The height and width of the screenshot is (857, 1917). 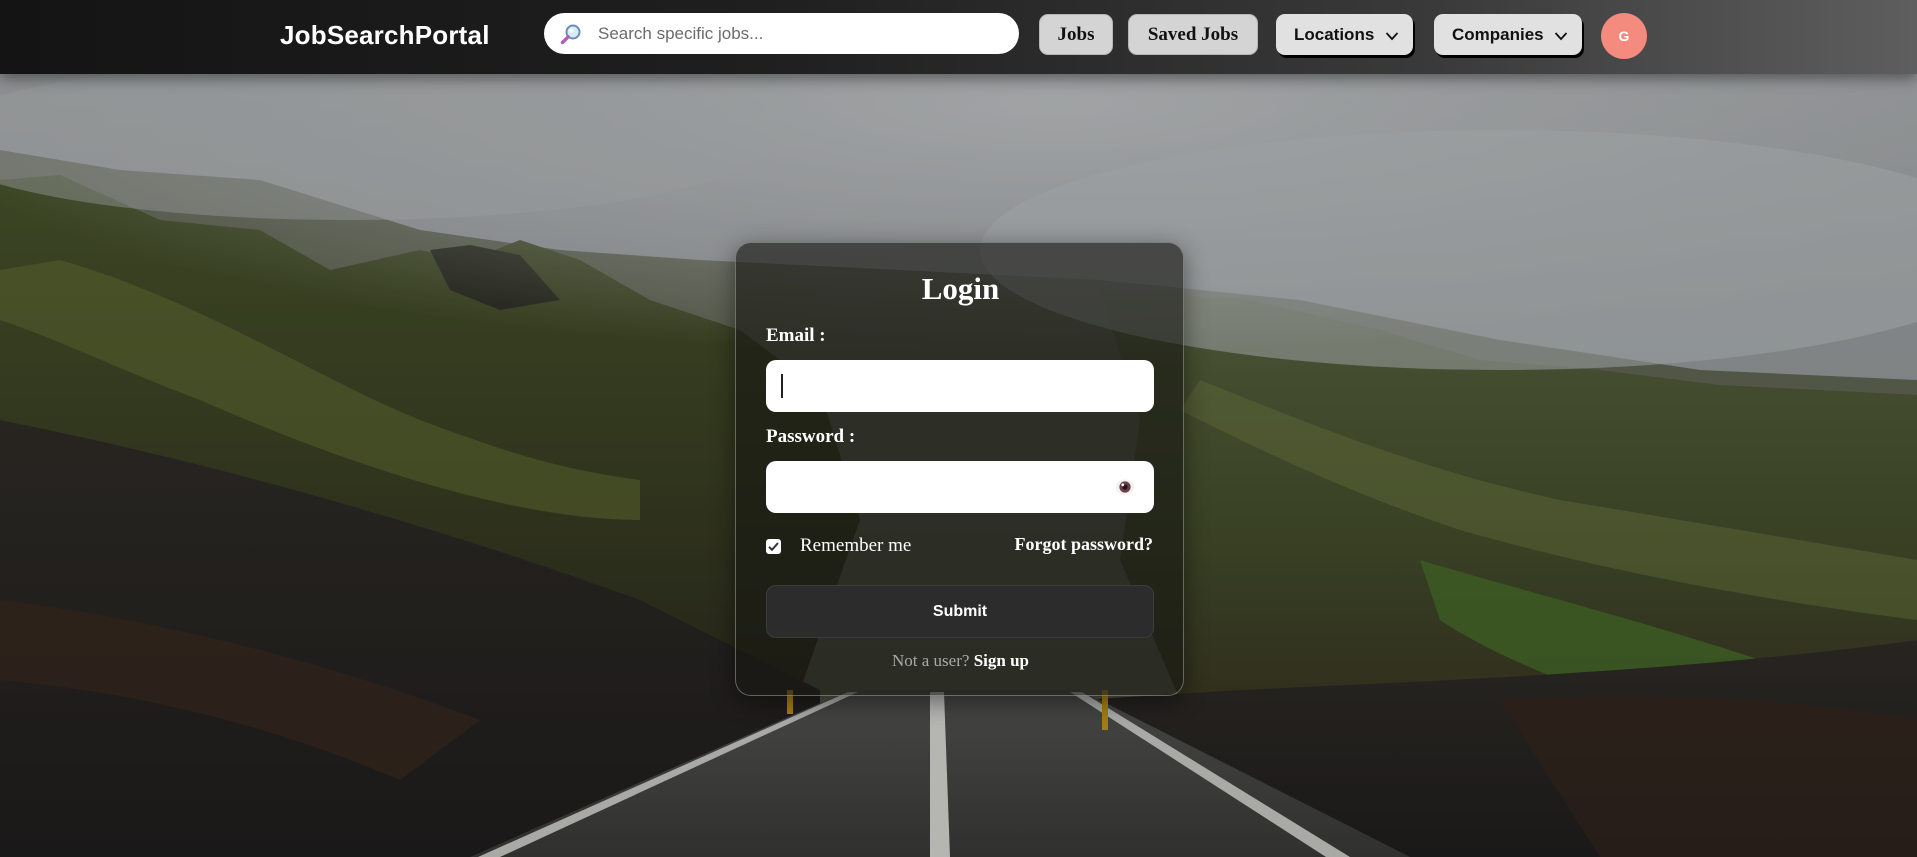 I want to click on remember-me: Remember me, so click(x=838, y=546).